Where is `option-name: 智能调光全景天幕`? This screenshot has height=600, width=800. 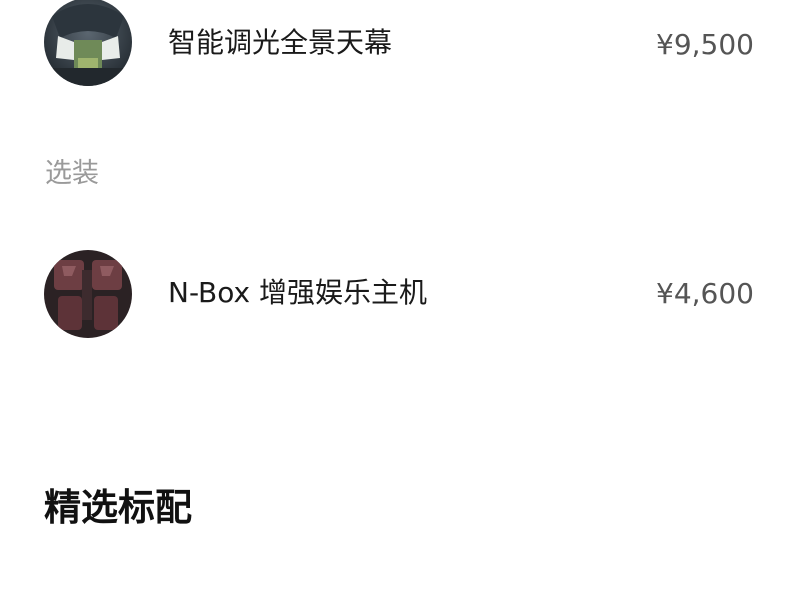
option-name: 智能调光全景天幕 is located at coordinates (280, 42).